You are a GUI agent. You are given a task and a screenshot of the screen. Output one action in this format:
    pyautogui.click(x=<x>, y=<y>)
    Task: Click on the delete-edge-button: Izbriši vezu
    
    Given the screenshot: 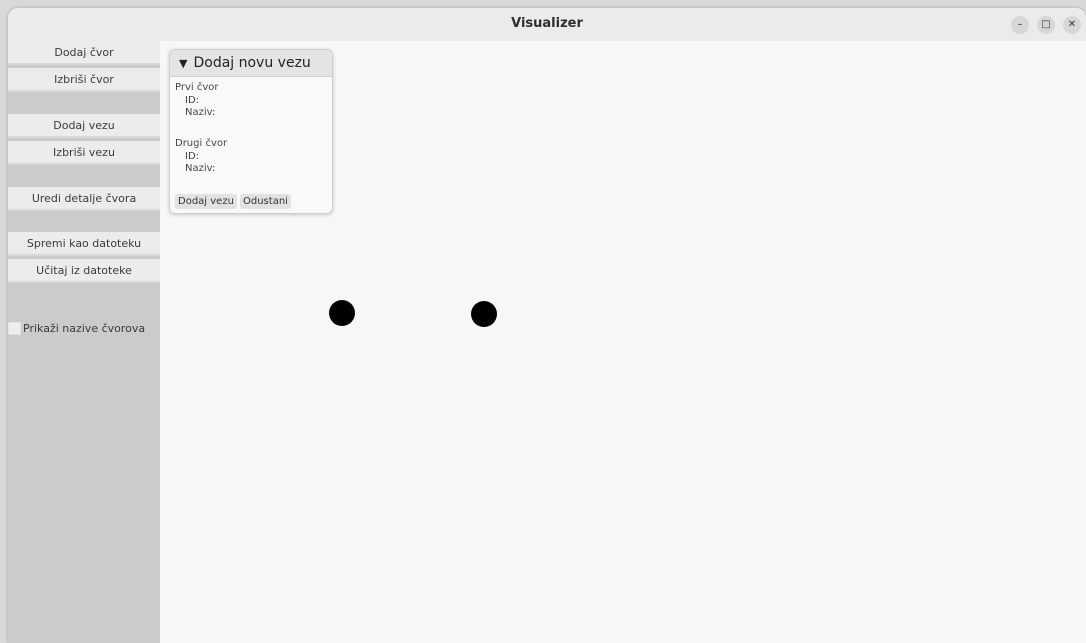 What is the action you would take?
    pyautogui.click(x=84, y=153)
    